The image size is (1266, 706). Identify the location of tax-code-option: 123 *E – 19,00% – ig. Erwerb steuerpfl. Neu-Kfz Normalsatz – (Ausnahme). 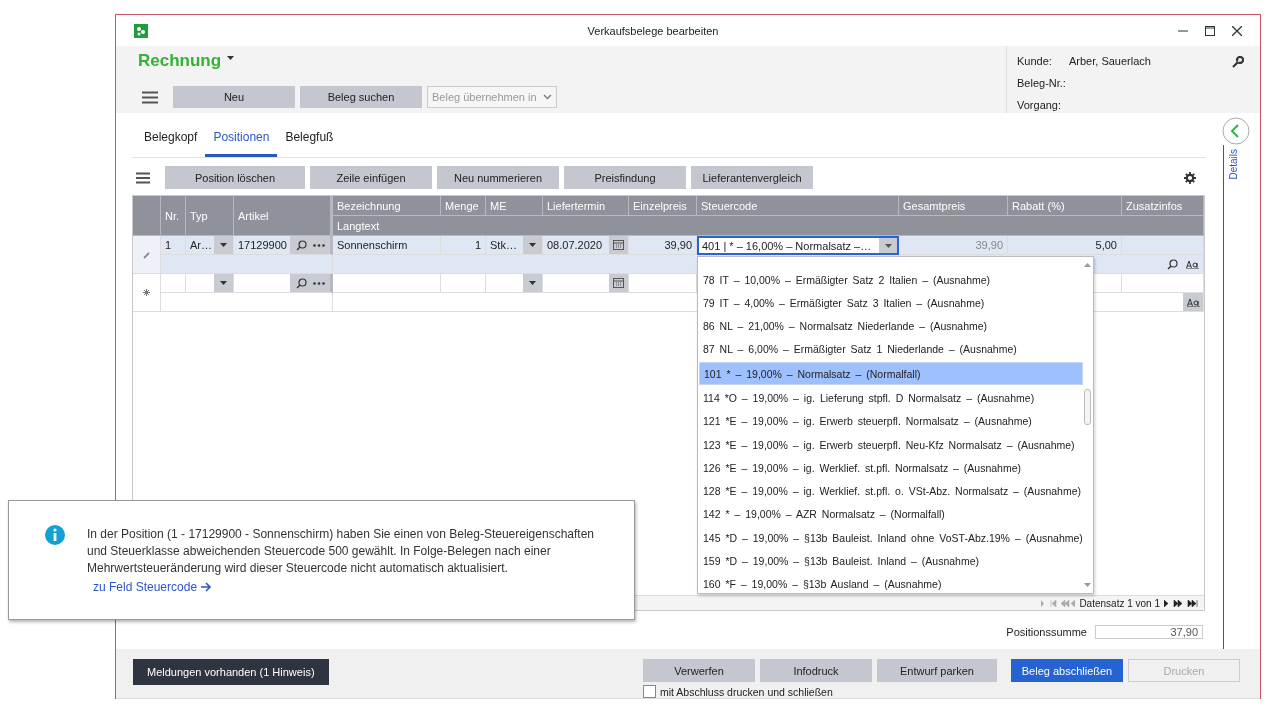
(891, 445).